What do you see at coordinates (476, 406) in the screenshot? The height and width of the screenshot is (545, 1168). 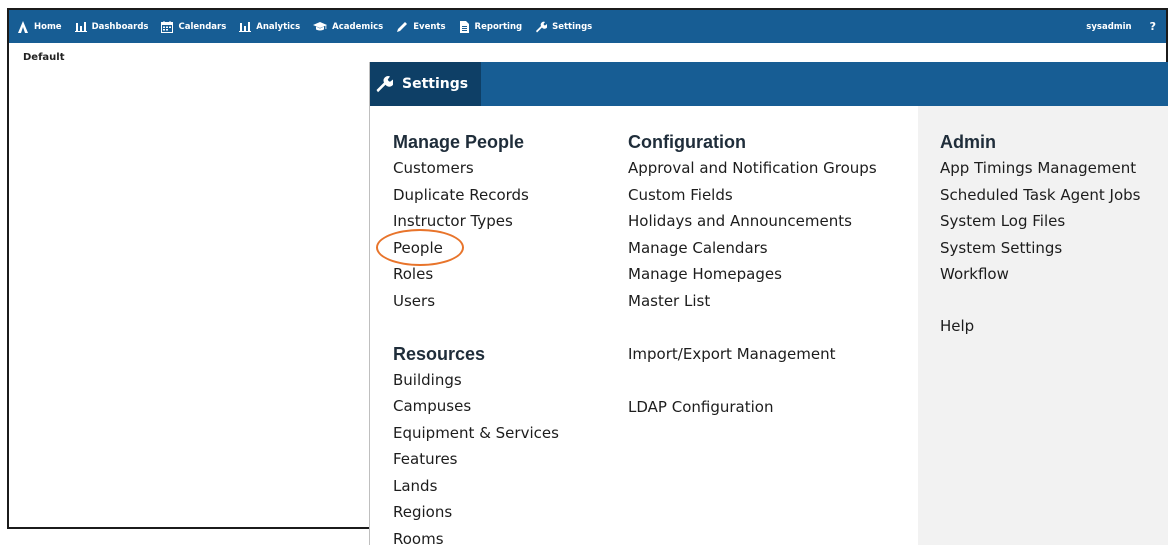 I see `link-campuses: Campuses` at bounding box center [476, 406].